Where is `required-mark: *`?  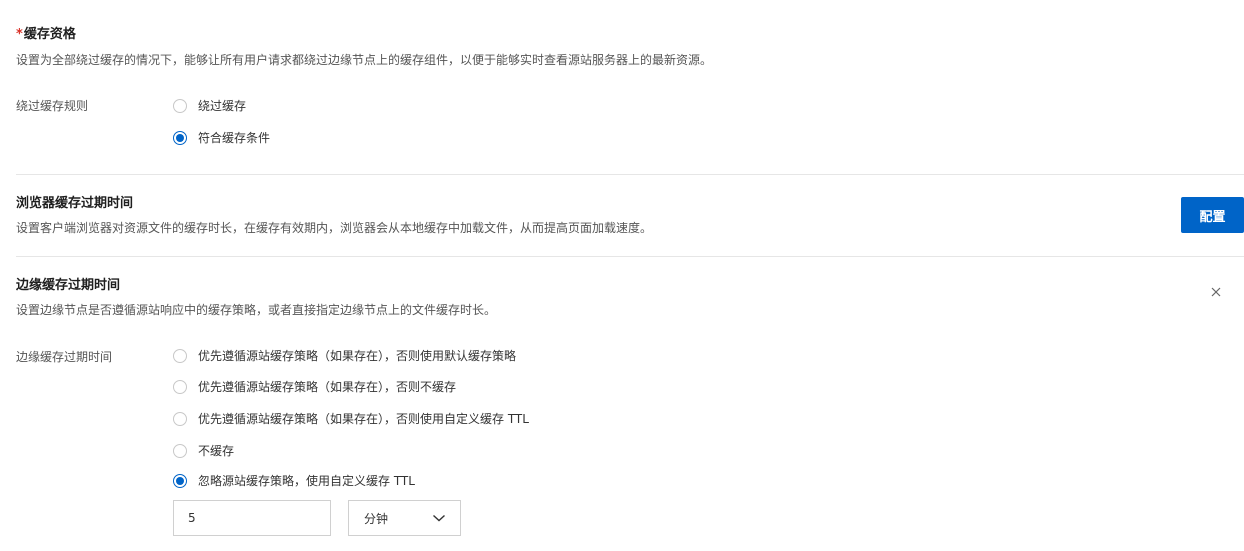
required-mark: * is located at coordinates (19, 34).